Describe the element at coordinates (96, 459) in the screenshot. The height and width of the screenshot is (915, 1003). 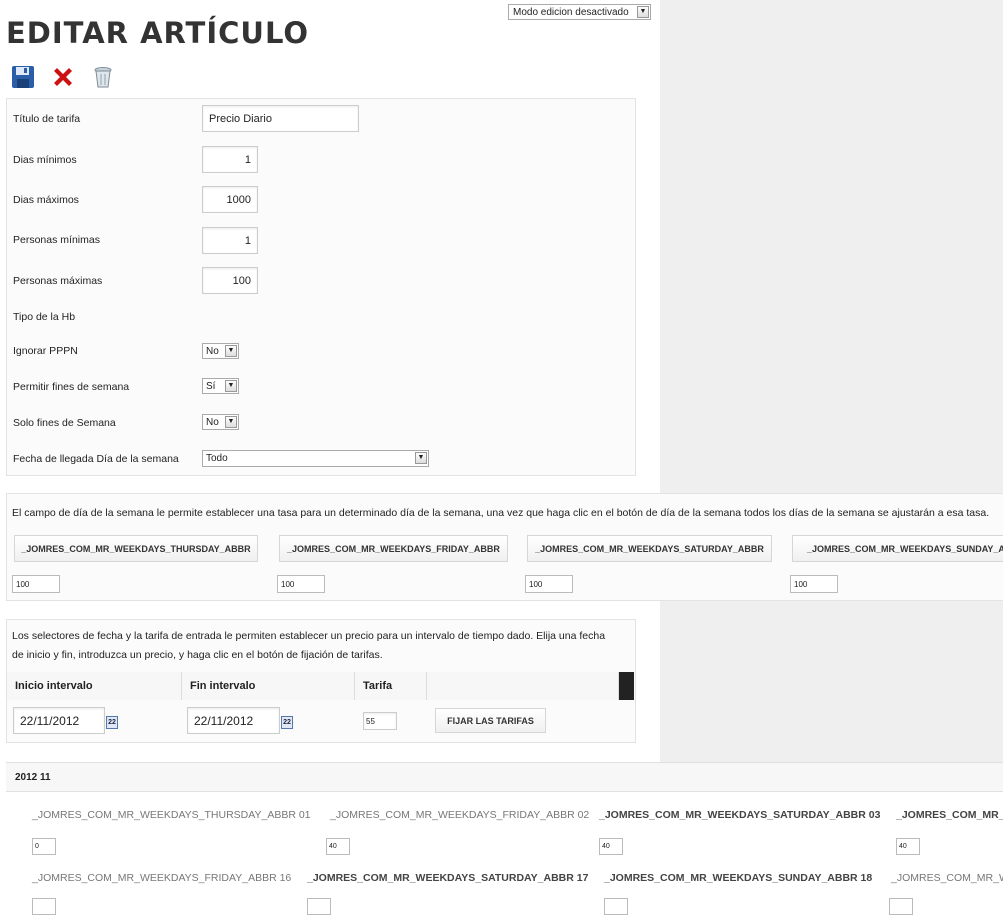
I see `arrival-weekday-label: Fecha de llegada Día de la semana` at that location.